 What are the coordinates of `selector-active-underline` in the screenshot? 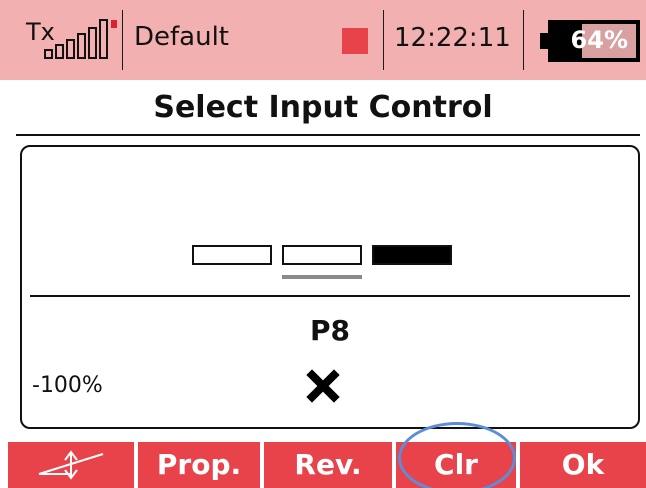 It's located at (322, 277).